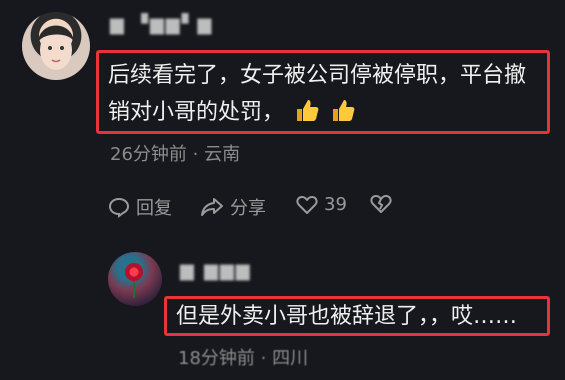 This screenshot has height=380, width=565. What do you see at coordinates (323, 94) in the screenshot?
I see `comment-text: 后续看完了，女子被公司停被停职，平台撤销对小哥的处罚，` at bounding box center [323, 94].